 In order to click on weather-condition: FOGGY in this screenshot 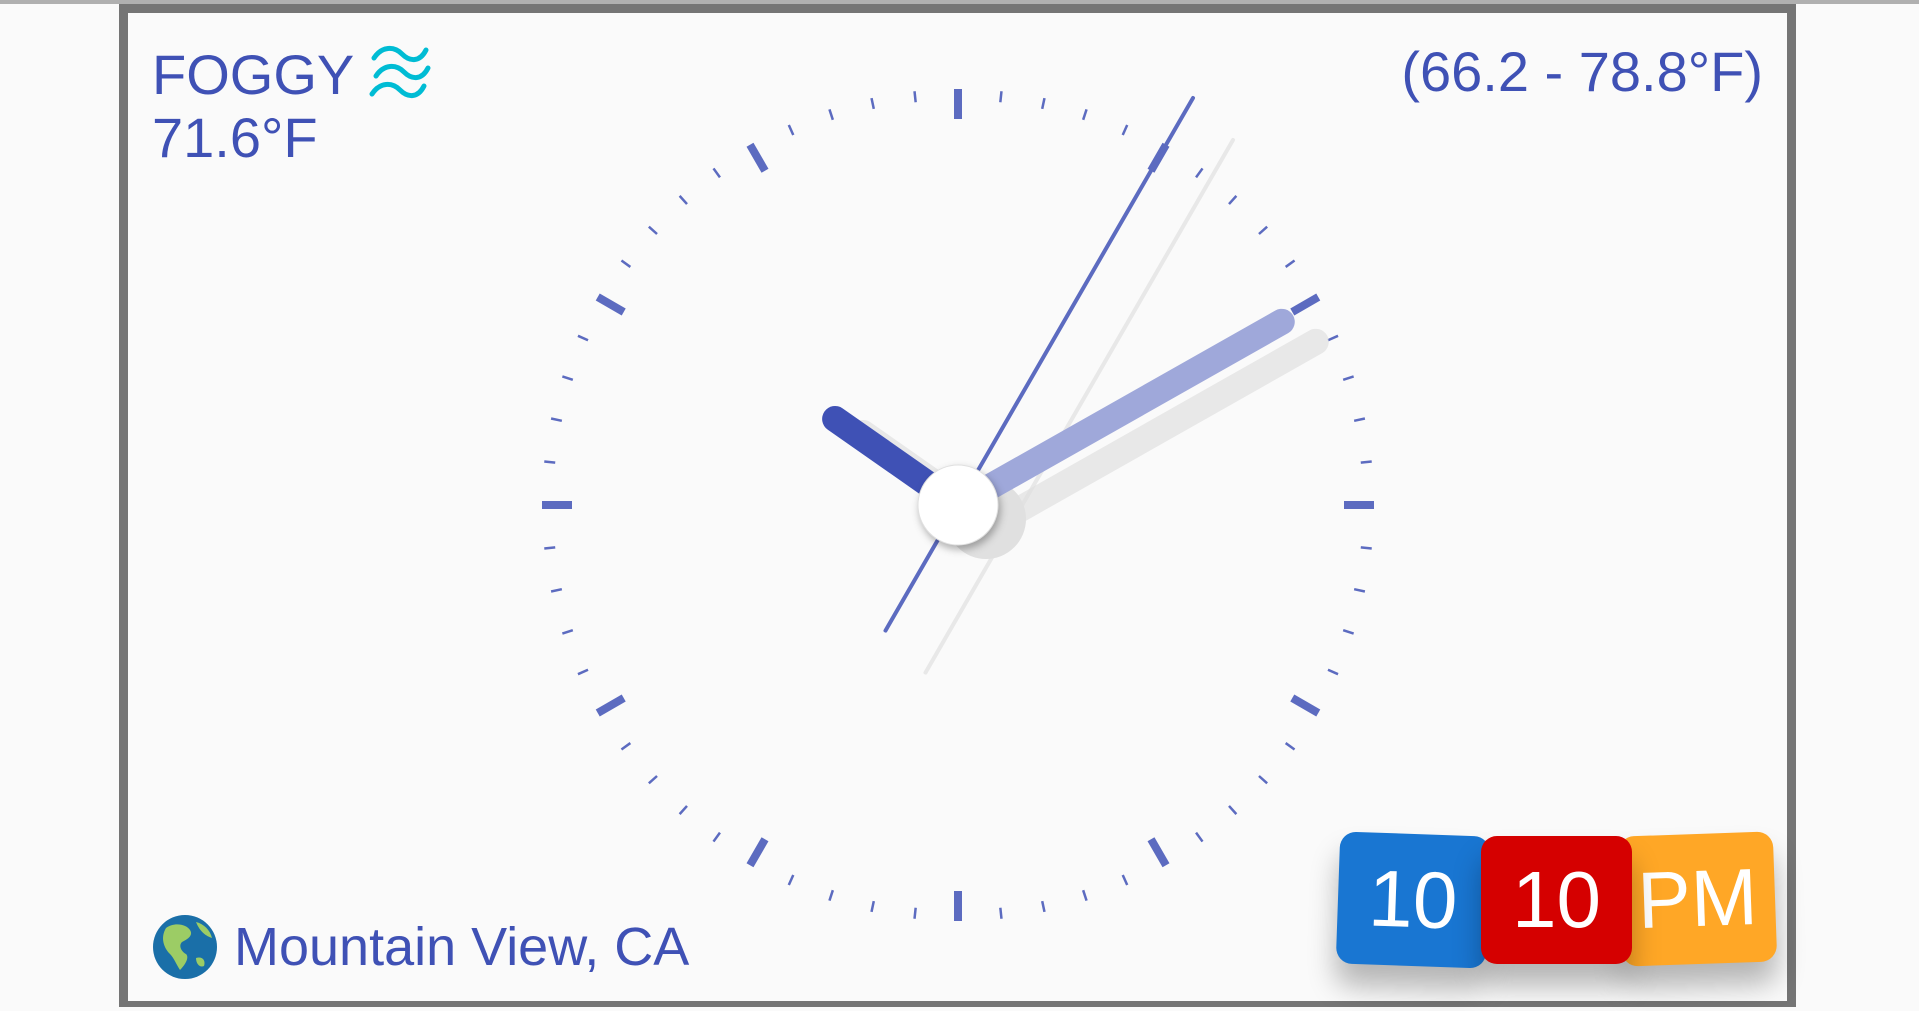, I will do `click(292, 75)`.